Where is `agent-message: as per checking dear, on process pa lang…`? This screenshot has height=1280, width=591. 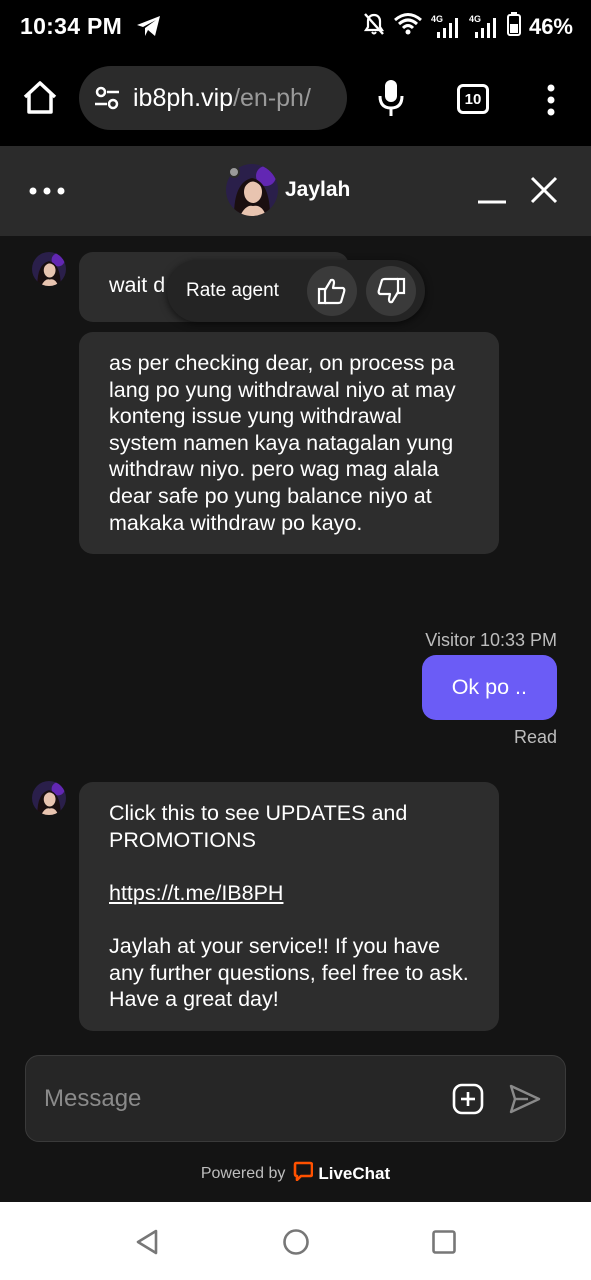
agent-message: as per checking dear, on process pa lang… is located at coordinates (289, 443).